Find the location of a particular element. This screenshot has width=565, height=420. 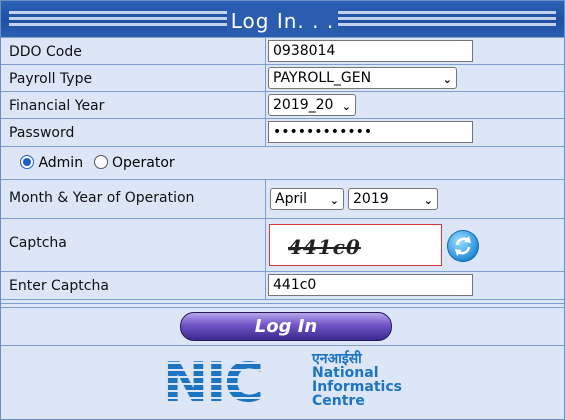

role-radio-group: Admin Operator is located at coordinates (97, 163).